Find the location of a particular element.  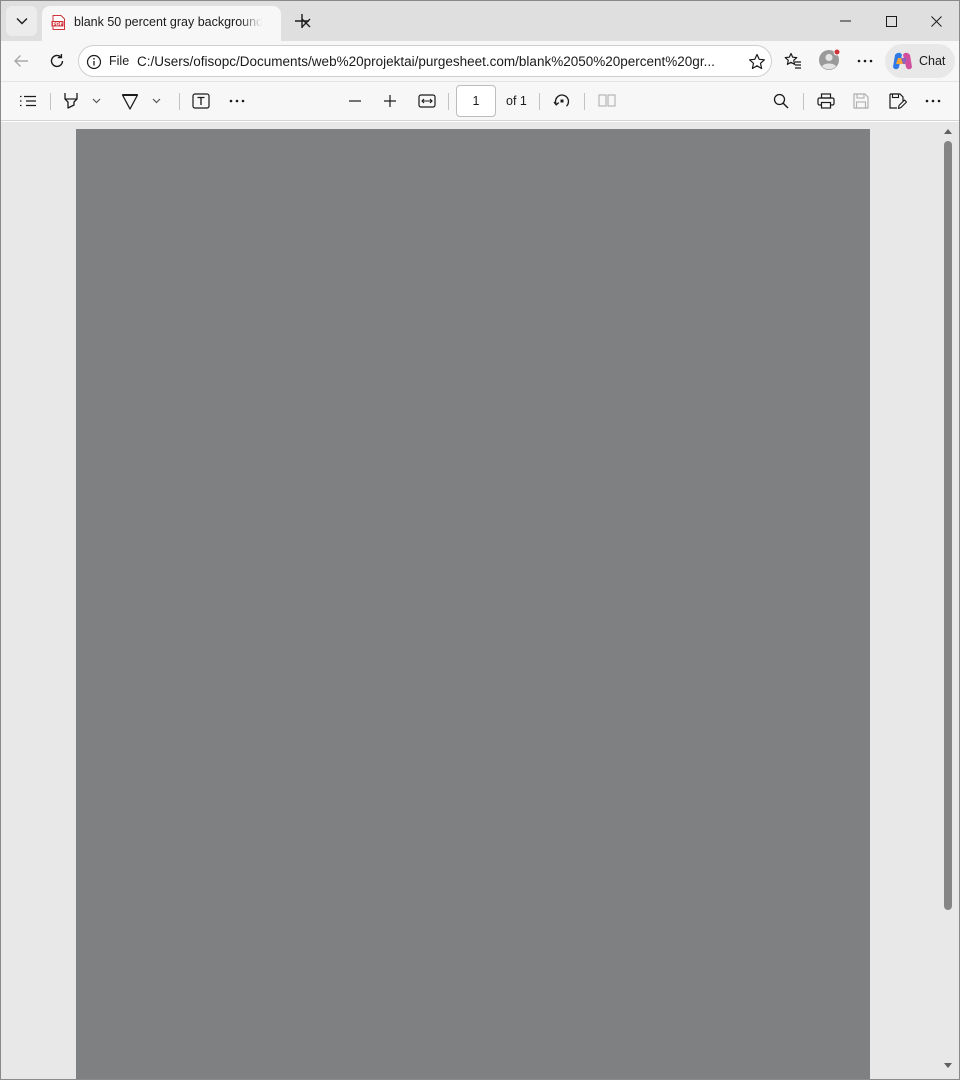

minimize-button is located at coordinates (845, 21).